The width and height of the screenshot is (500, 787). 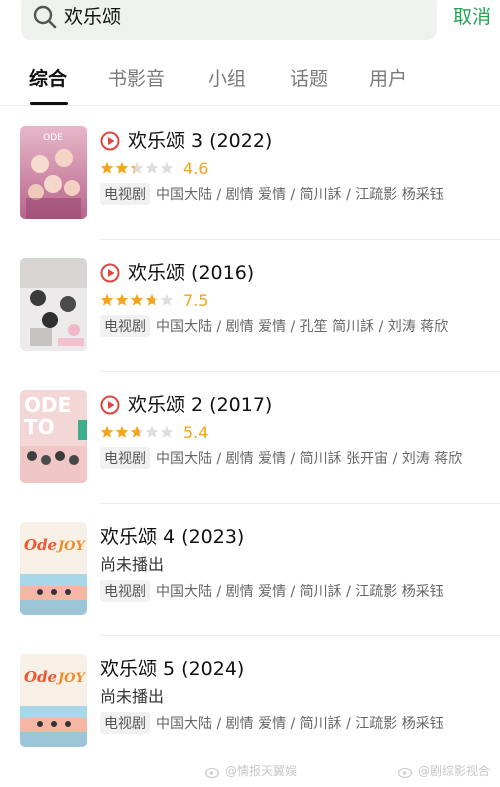 I want to click on result-title-row: 欢乐颂 5 (2024), so click(x=172, y=669).